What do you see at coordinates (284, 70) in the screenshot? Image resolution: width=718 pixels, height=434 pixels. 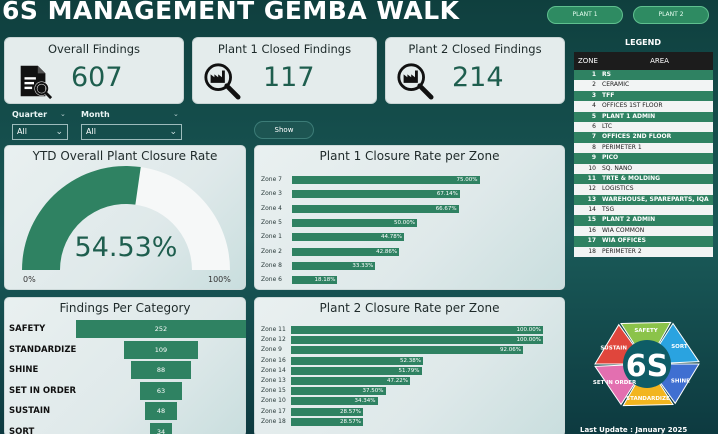 I see `plant1-closed-card: Plant 1 Closed Findings 117` at bounding box center [284, 70].